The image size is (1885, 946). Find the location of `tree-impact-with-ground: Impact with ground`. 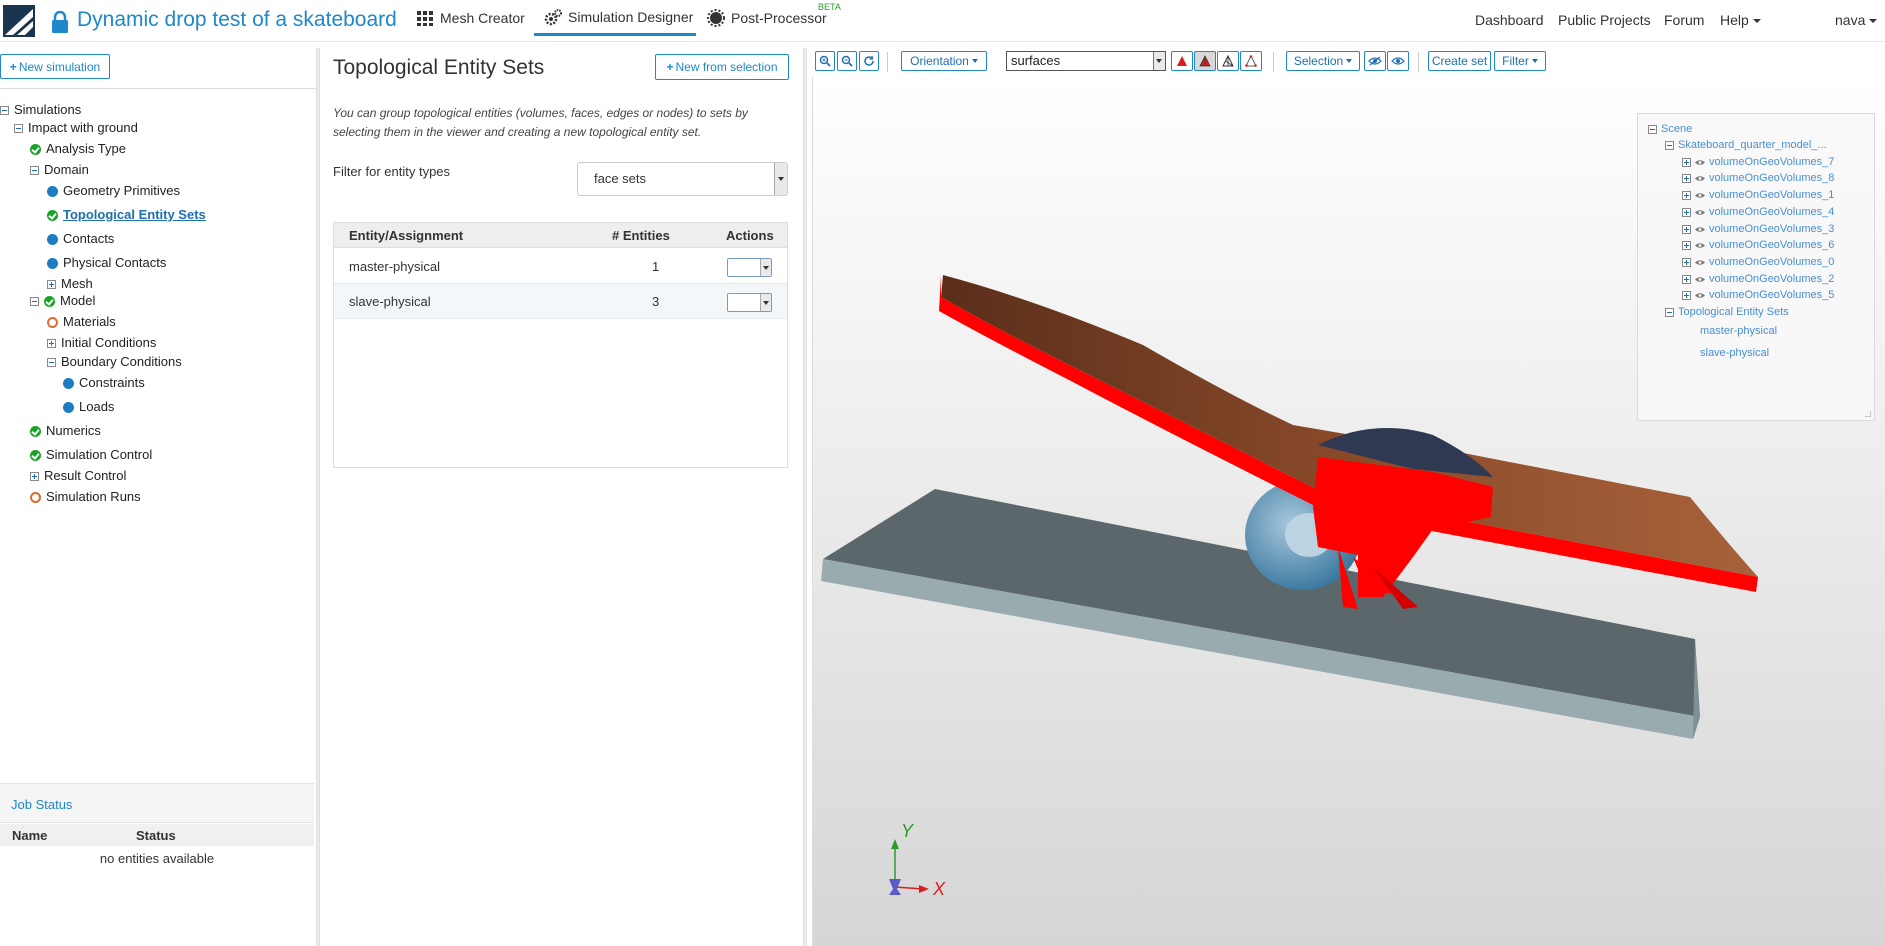

tree-impact-with-ground: Impact with ground is located at coordinates (76, 128).